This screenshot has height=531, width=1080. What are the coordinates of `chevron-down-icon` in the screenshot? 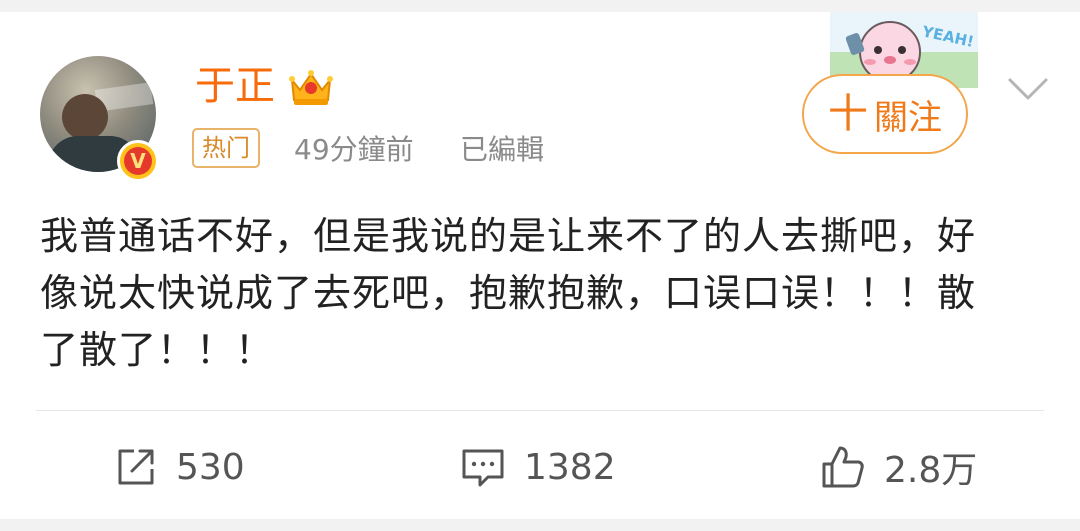 It's located at (1028, 89).